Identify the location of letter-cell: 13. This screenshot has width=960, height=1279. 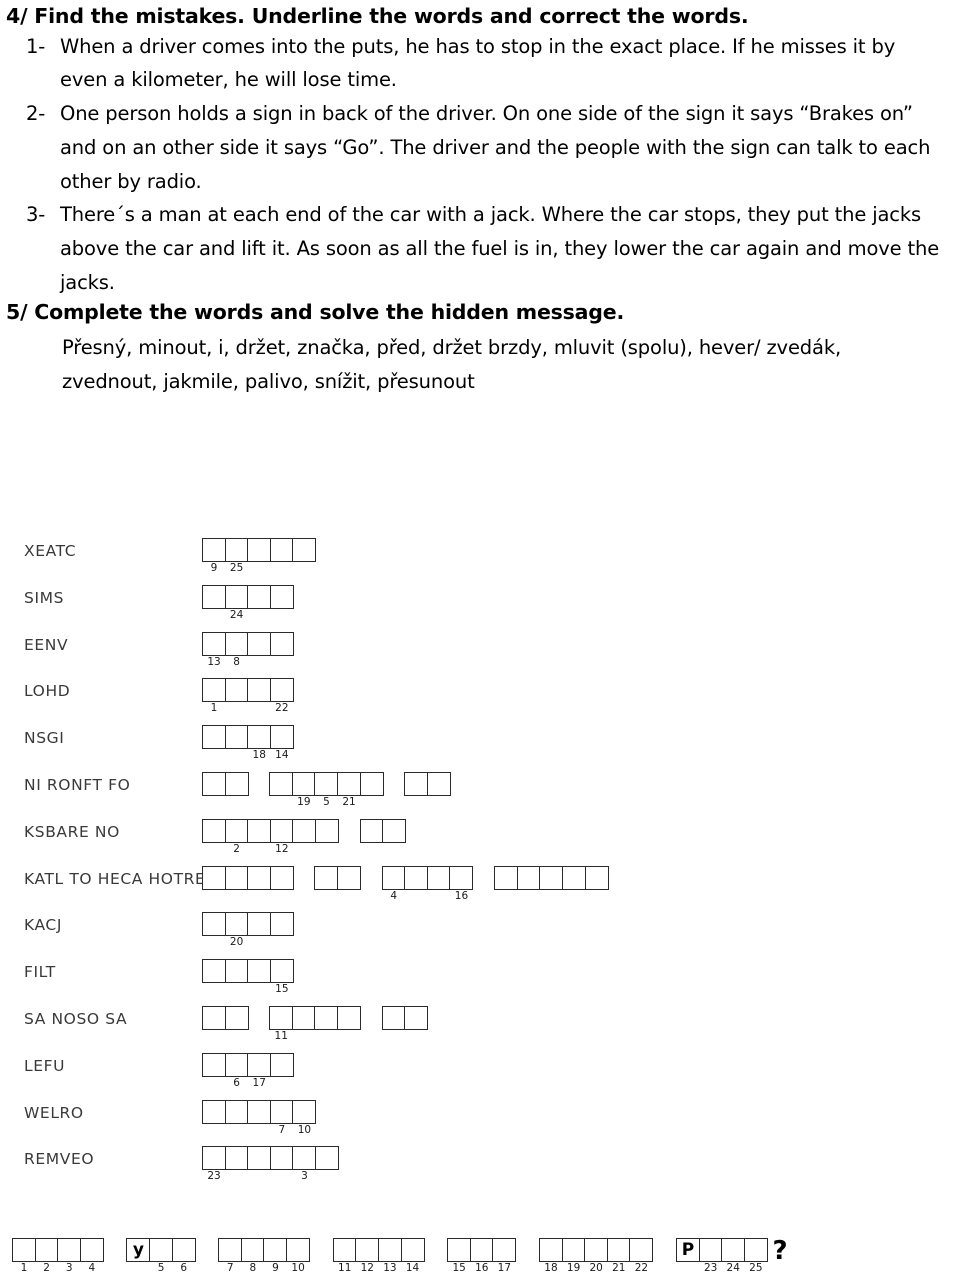
(389, 1256).